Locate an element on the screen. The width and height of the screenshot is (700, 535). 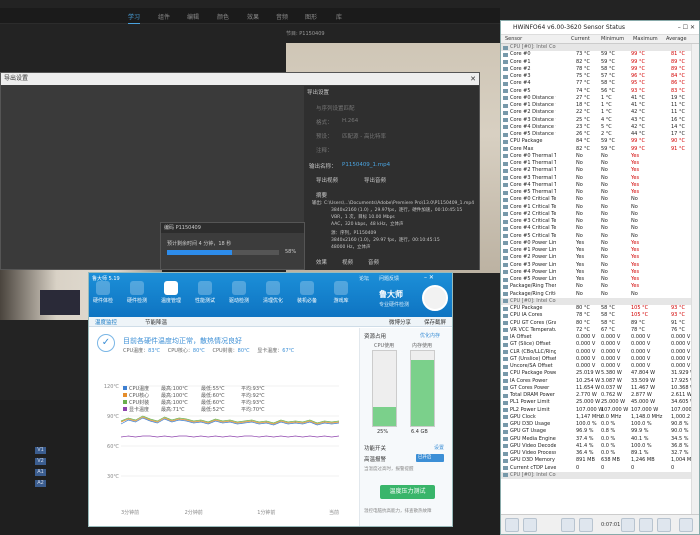
track-a1: A1 is located at coordinates (40, 472).